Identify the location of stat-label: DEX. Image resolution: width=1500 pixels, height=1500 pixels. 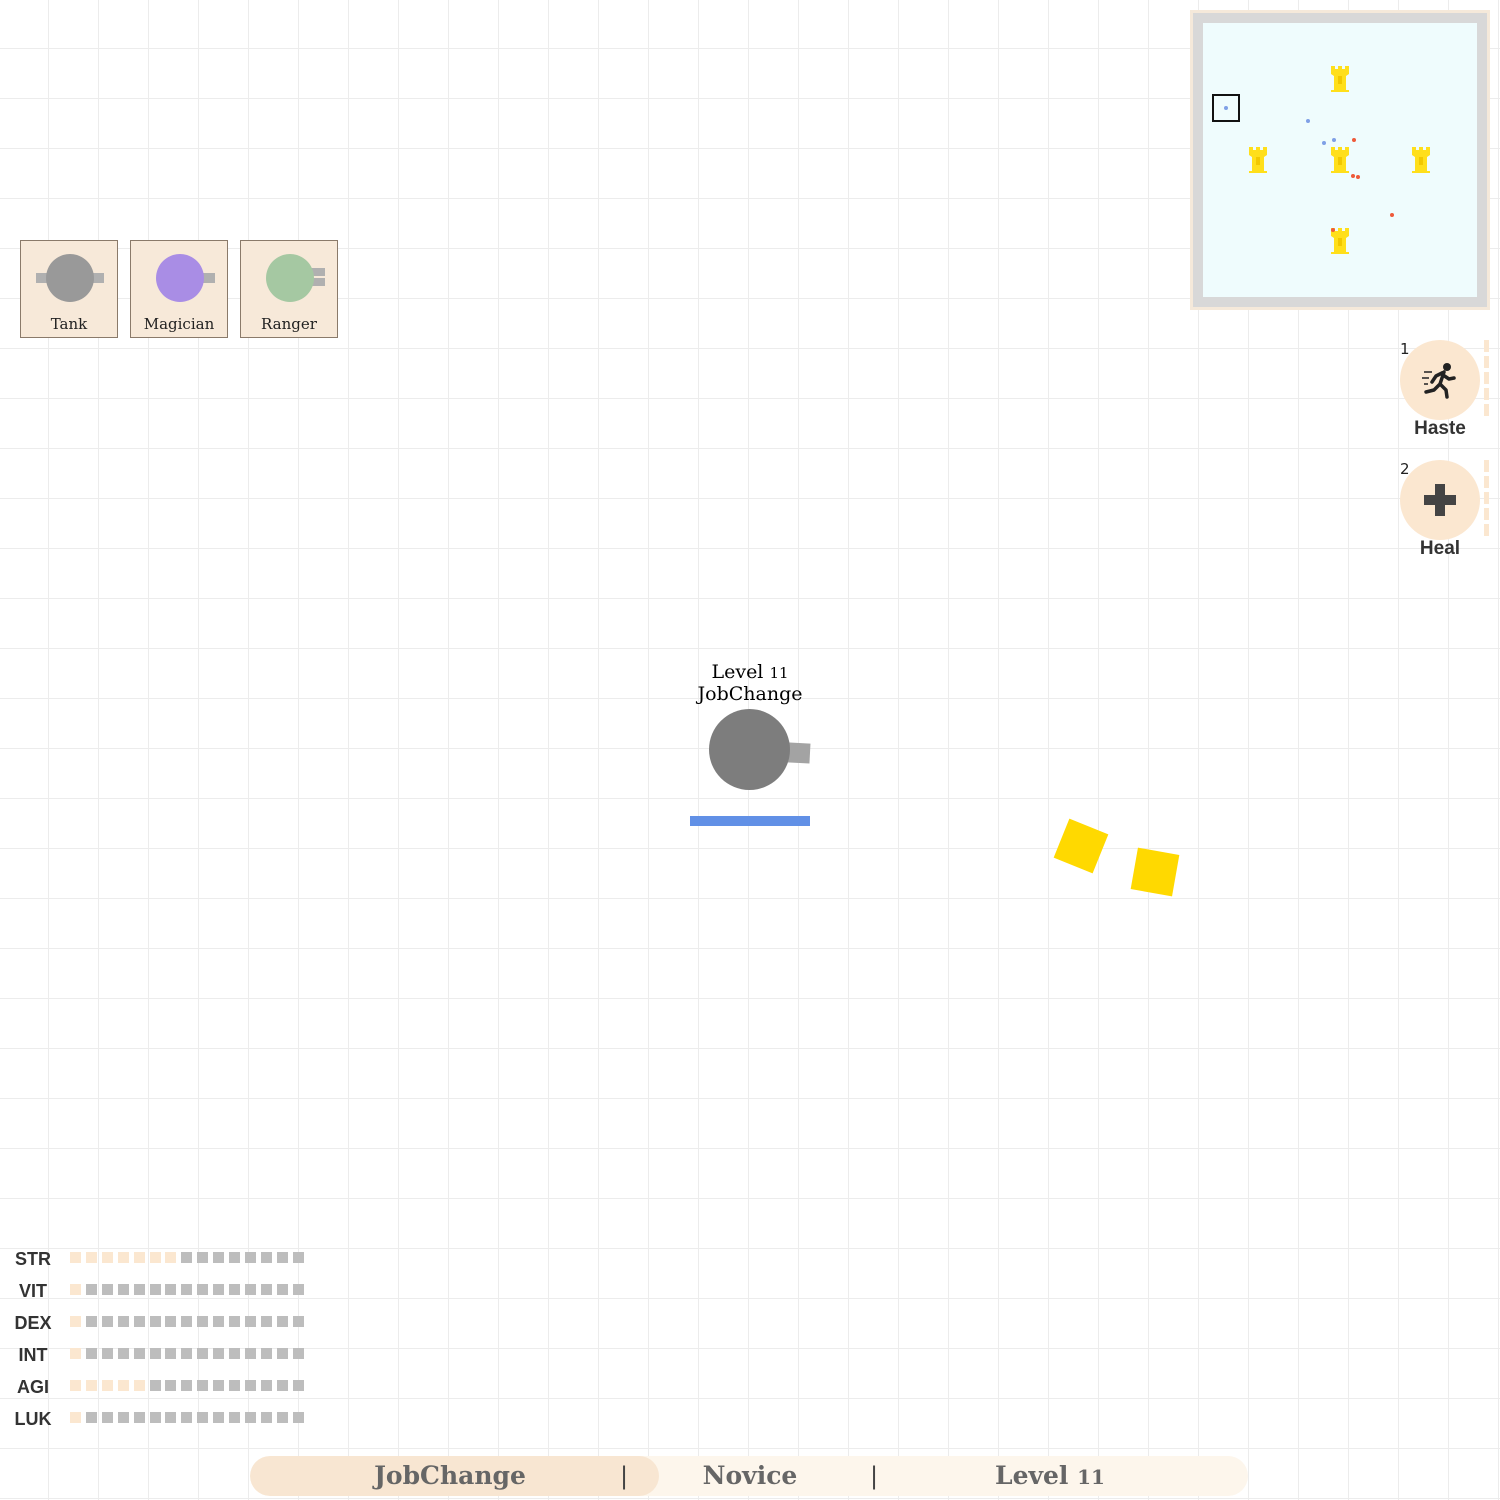
(33, 1323).